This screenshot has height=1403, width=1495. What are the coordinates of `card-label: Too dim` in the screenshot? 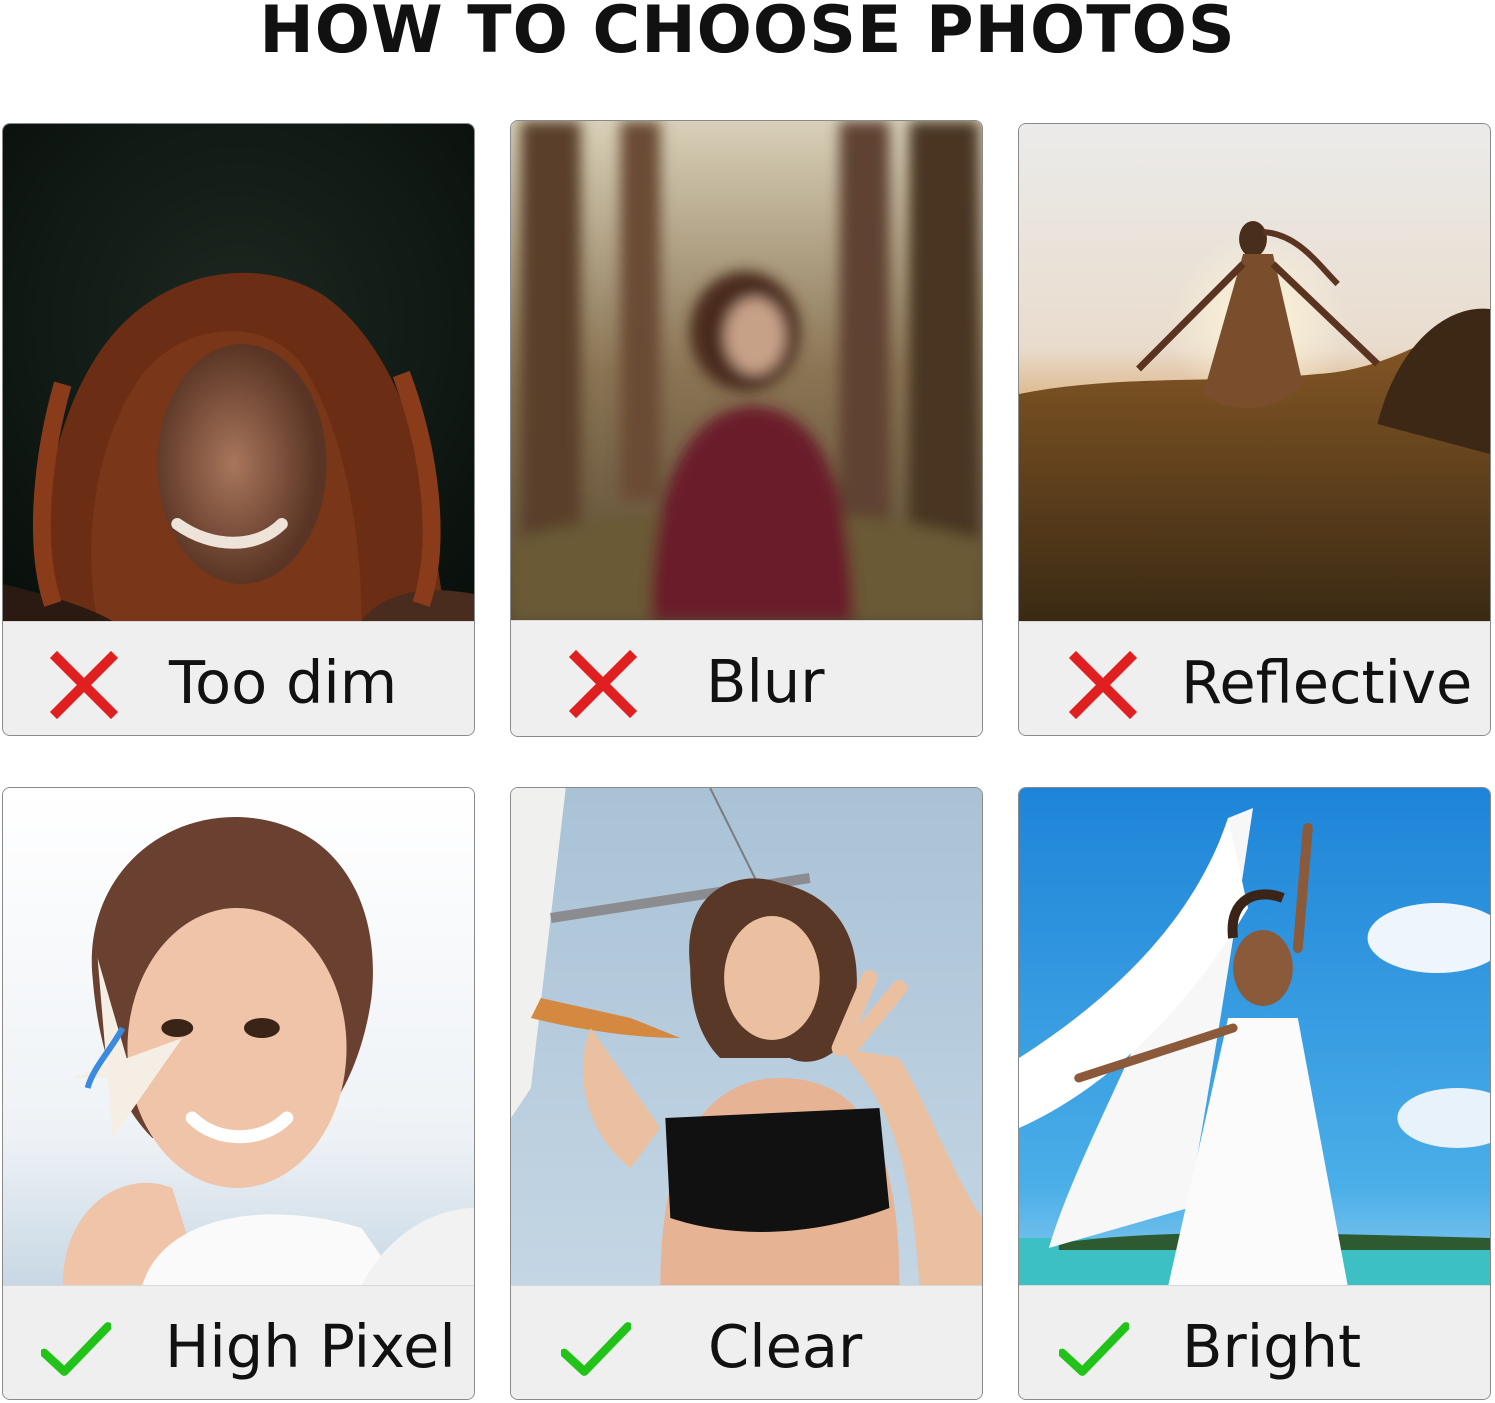 It's located at (283, 682).